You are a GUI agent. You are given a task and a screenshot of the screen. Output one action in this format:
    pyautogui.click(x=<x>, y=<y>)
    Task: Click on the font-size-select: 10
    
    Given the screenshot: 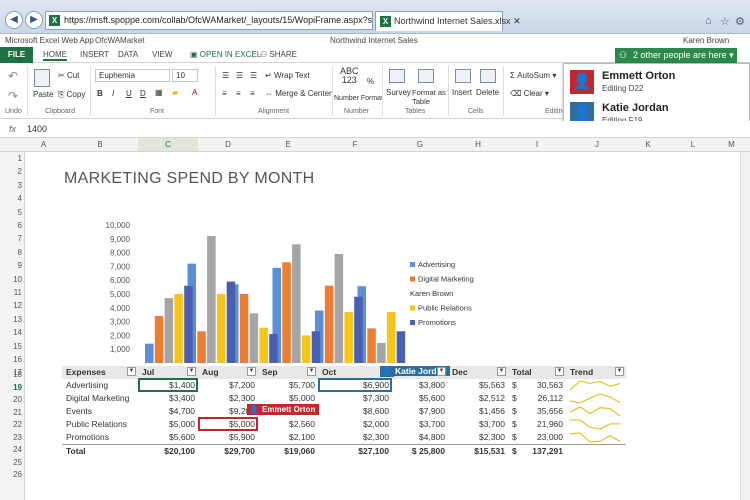 What is the action you would take?
    pyautogui.click(x=185, y=75)
    